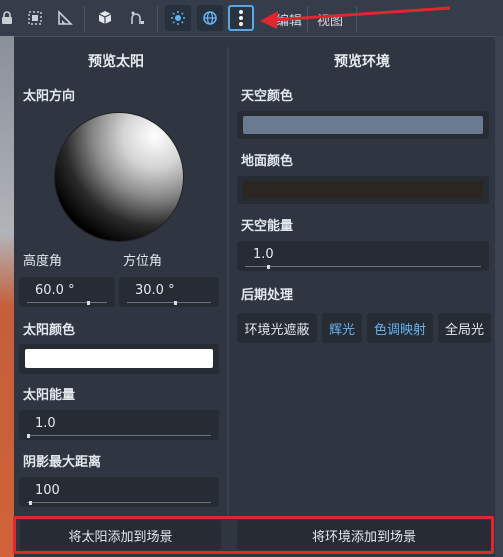  Describe the element at coordinates (7, 296) in the screenshot. I see `viewport-background` at that location.